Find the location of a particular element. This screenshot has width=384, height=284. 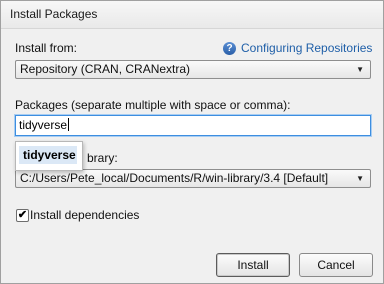

cancel-button: Cancel is located at coordinates (336, 265).